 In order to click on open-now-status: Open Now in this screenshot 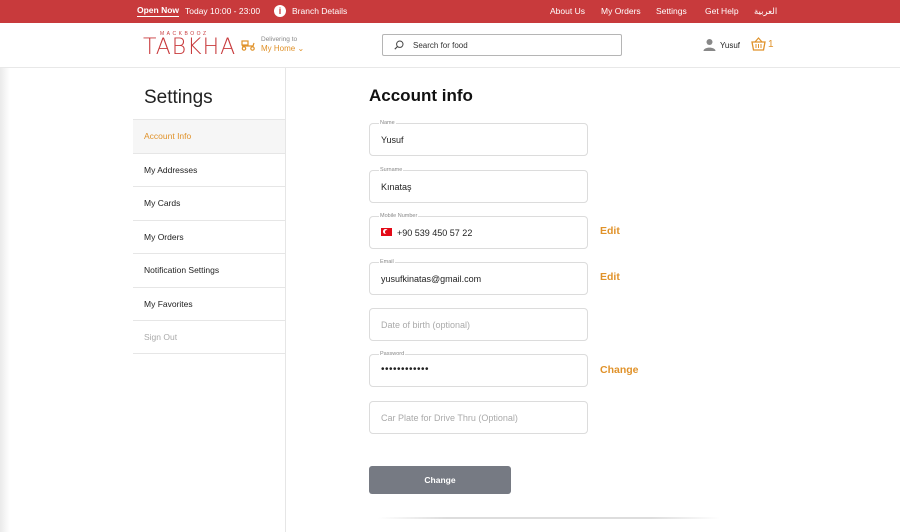, I will do `click(158, 11)`.